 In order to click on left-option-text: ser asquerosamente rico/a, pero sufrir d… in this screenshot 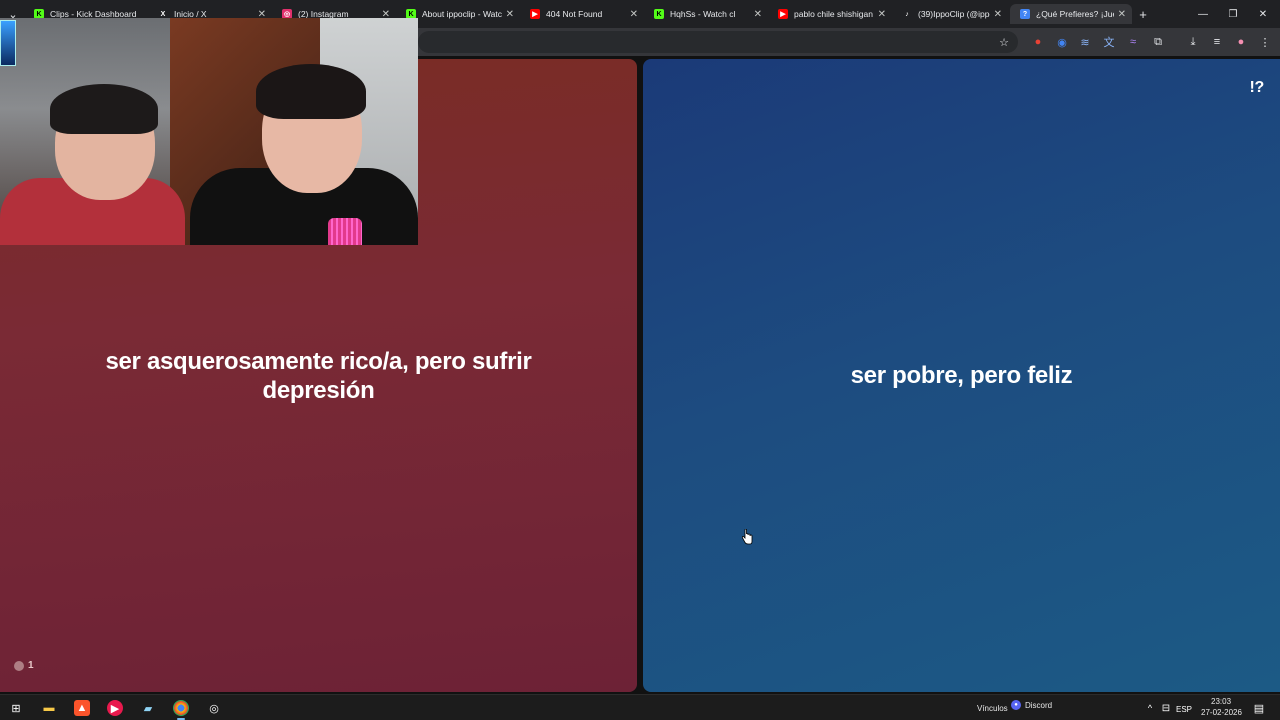, I will do `click(318, 375)`.